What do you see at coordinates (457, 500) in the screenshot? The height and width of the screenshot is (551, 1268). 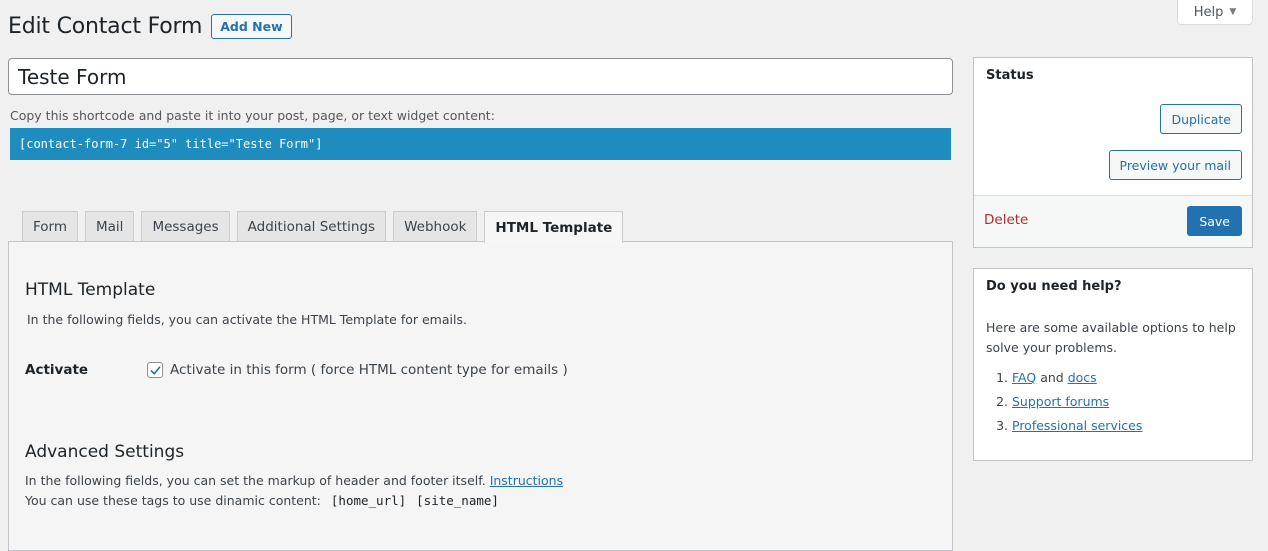 I see `tag-site-name: [site_name]` at bounding box center [457, 500].